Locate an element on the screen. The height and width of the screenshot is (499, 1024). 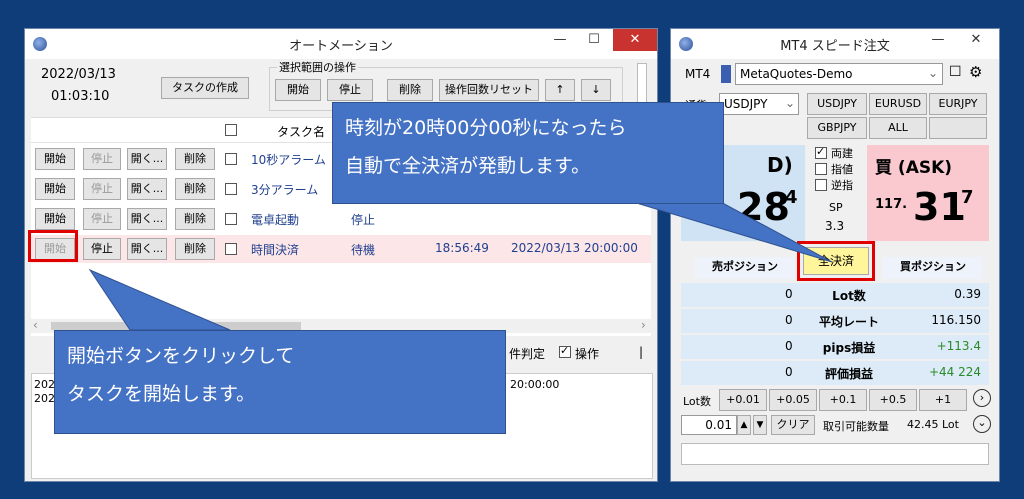
stat-label: Lot数 is located at coordinates (849, 296).